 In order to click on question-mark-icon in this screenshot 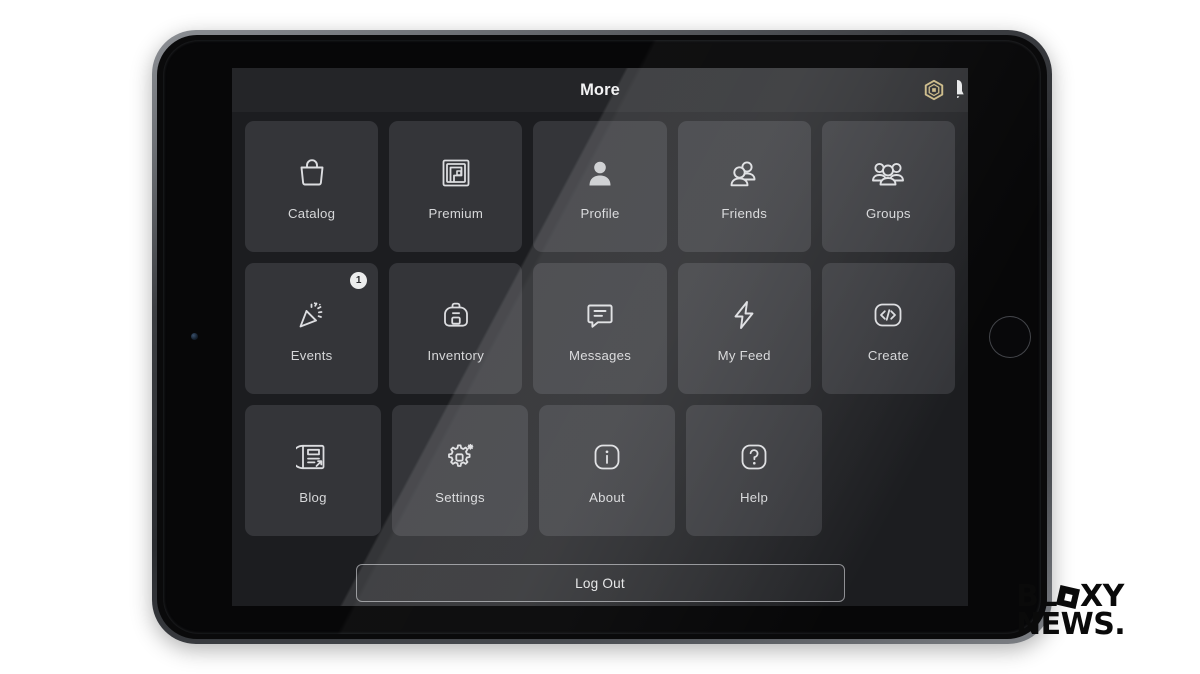, I will do `click(754, 457)`.